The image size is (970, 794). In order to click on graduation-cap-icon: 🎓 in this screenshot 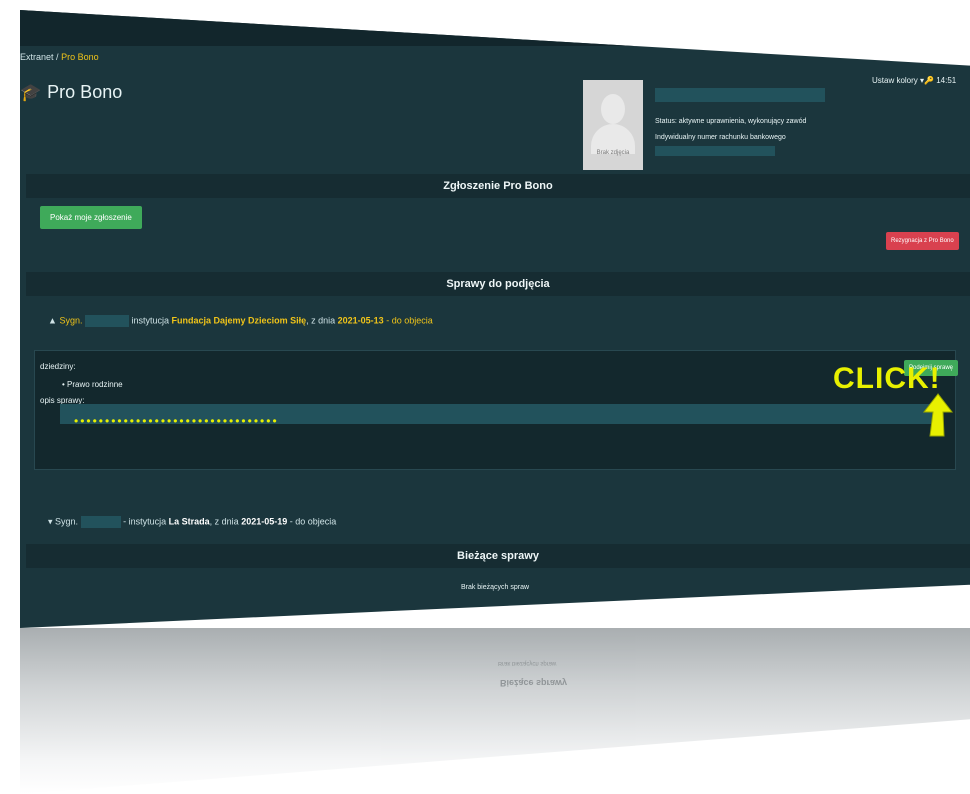, I will do `click(31, 92)`.